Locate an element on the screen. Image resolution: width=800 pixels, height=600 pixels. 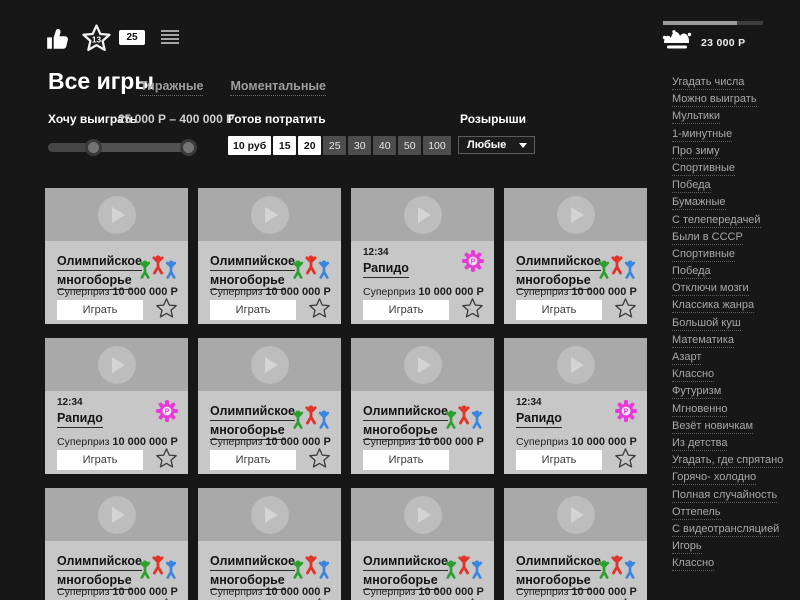
category-link: Из детства is located at coordinates (700, 444).